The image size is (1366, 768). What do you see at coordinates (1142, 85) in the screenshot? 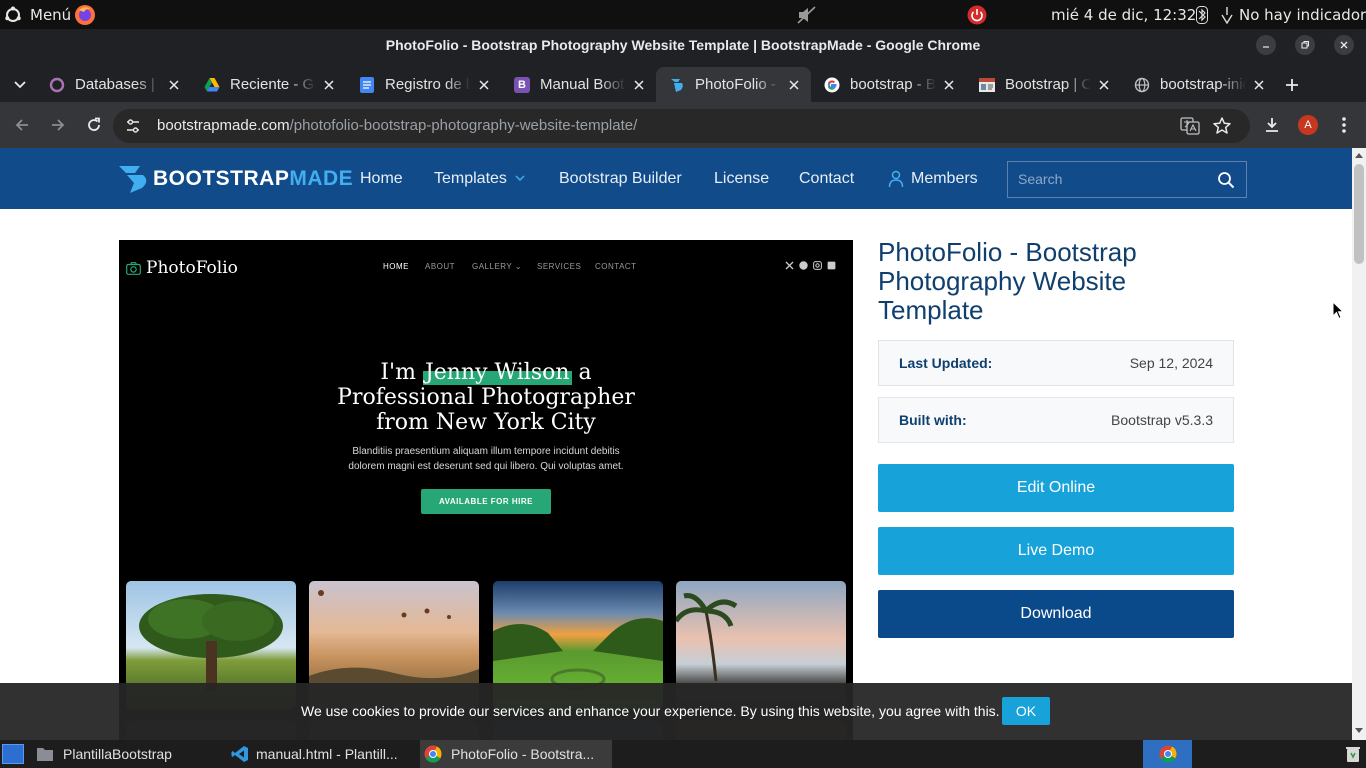
I see `globe-favicon` at bounding box center [1142, 85].